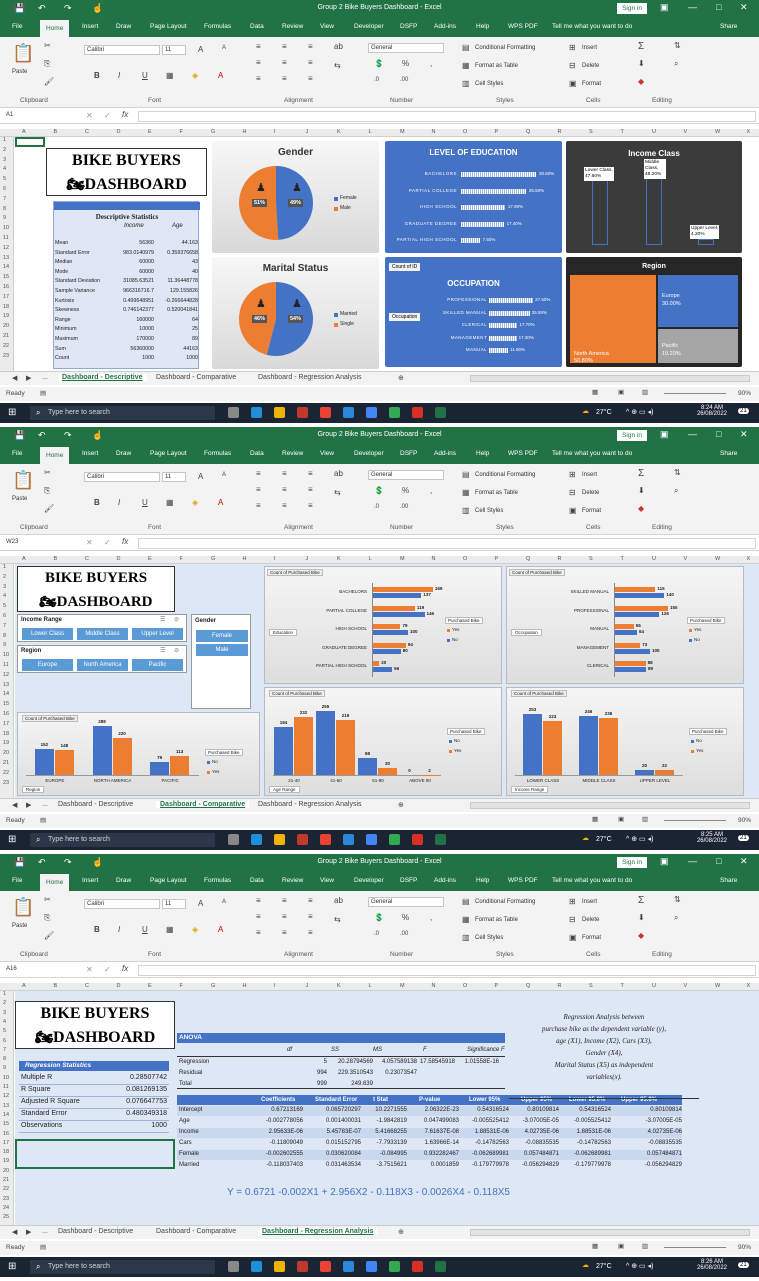 The height and width of the screenshot is (1281, 759). What do you see at coordinates (168, 26) in the screenshot?
I see `tab-page-layout: Page Layout` at bounding box center [168, 26].